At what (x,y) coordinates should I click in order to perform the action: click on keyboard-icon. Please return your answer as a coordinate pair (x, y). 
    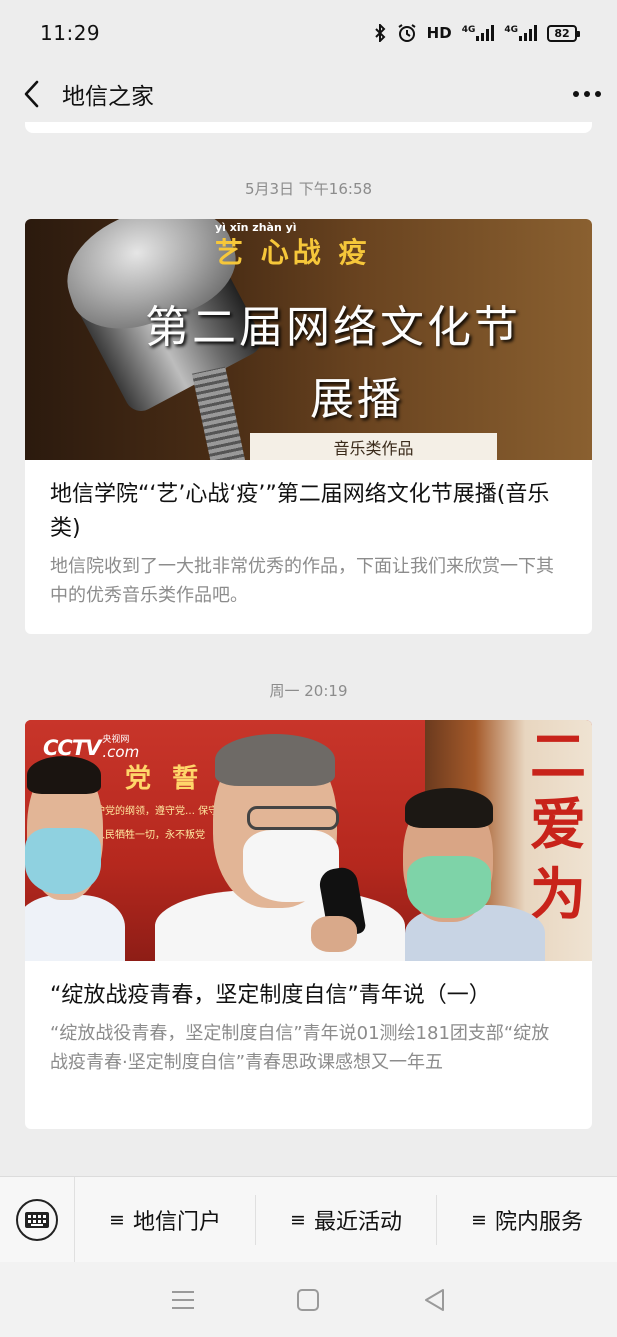
    Looking at the image, I should click on (37, 1219).